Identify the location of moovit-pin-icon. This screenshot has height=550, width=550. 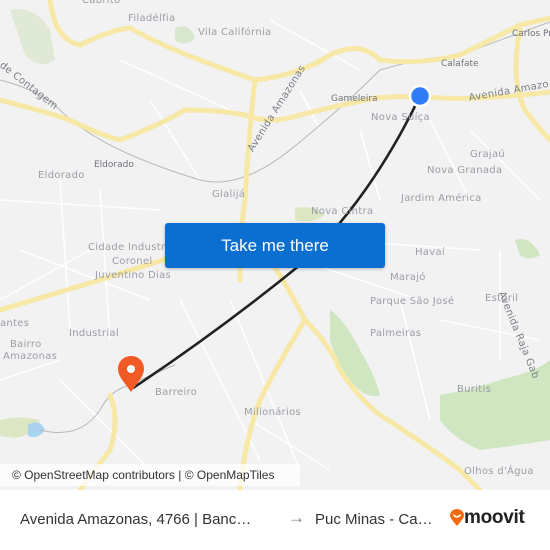
(457, 517).